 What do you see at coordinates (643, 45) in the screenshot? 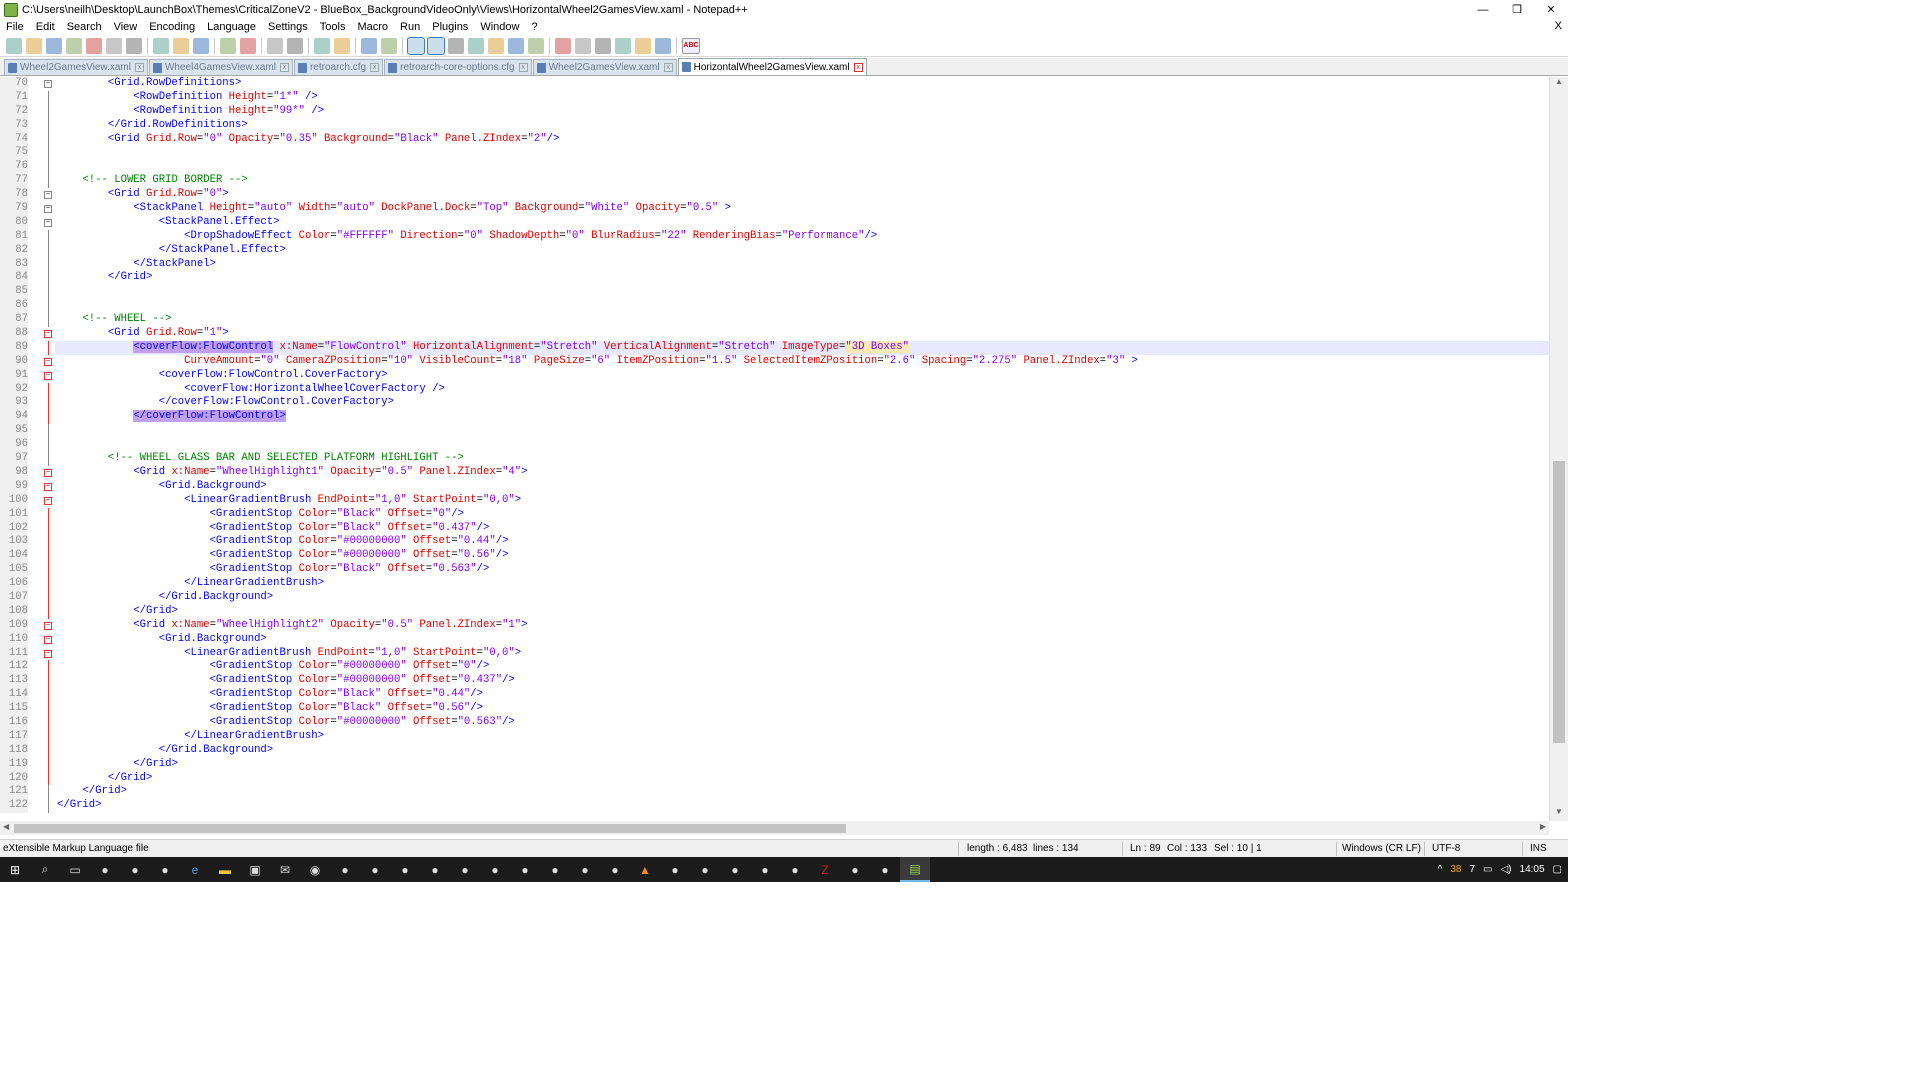
I see `run-macro-multiple-icon` at bounding box center [643, 45].